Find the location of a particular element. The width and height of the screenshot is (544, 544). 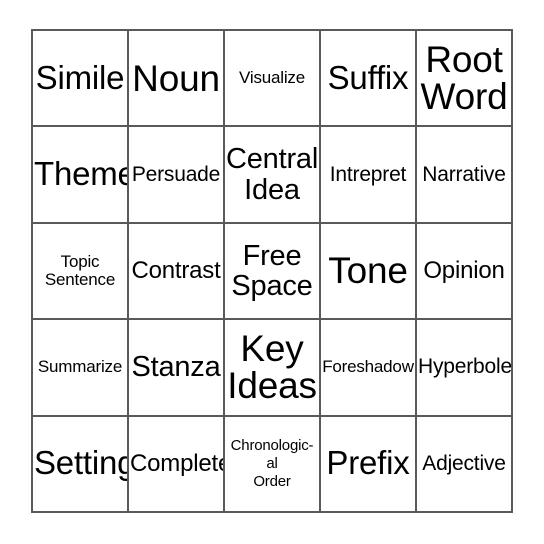

bingo-cell: Chronologic- al Order is located at coordinates (273, 464).